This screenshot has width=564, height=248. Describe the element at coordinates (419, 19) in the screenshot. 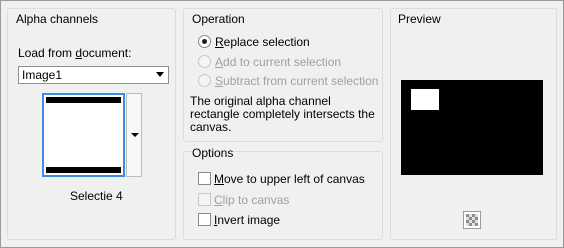

I see `preview-title: Preview` at that location.